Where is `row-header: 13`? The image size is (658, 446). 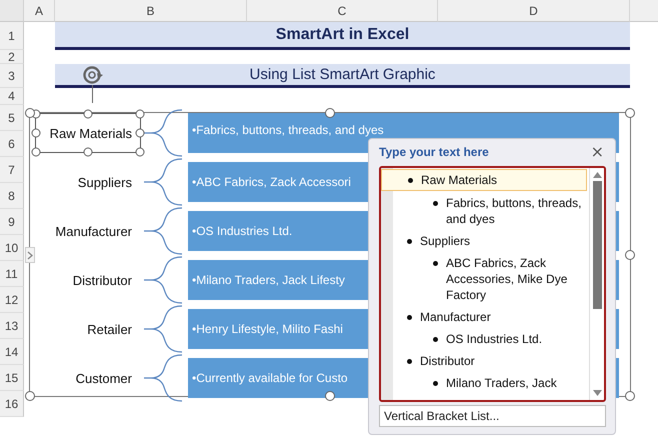 row-header: 13 is located at coordinates (12, 326).